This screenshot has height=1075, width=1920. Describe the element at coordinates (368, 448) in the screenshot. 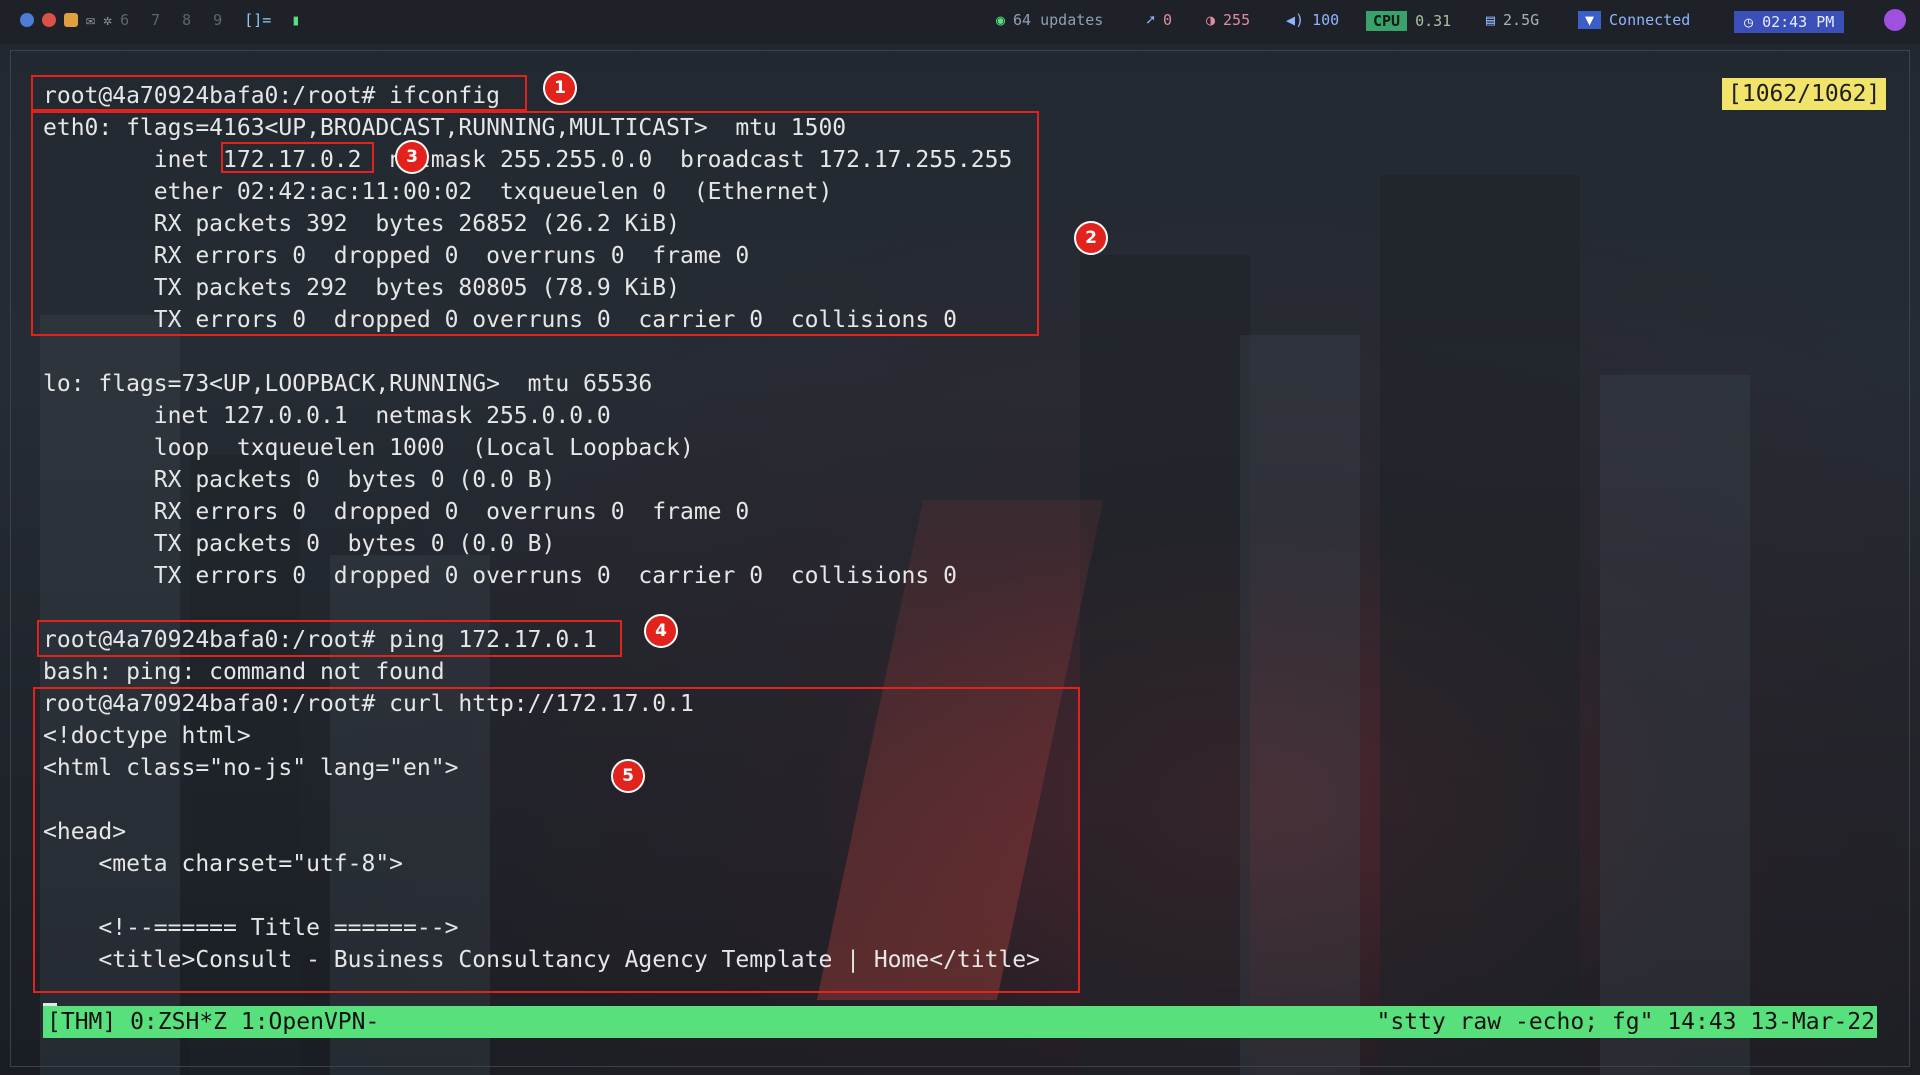

I see `terminal-line: loop txqueuelen 1000 (Local Loopback)` at that location.